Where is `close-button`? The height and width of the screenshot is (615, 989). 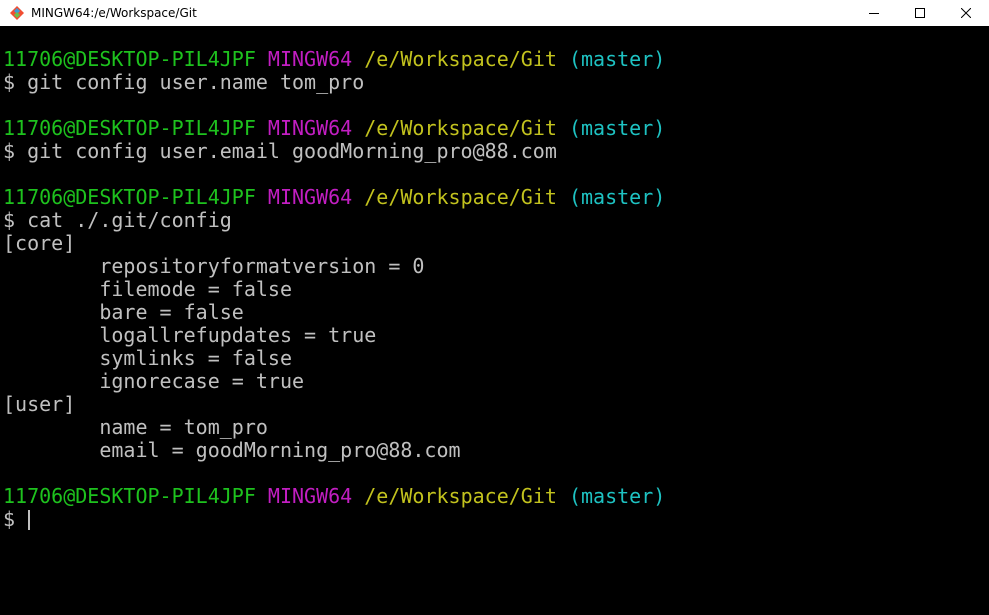
close-button is located at coordinates (966, 13).